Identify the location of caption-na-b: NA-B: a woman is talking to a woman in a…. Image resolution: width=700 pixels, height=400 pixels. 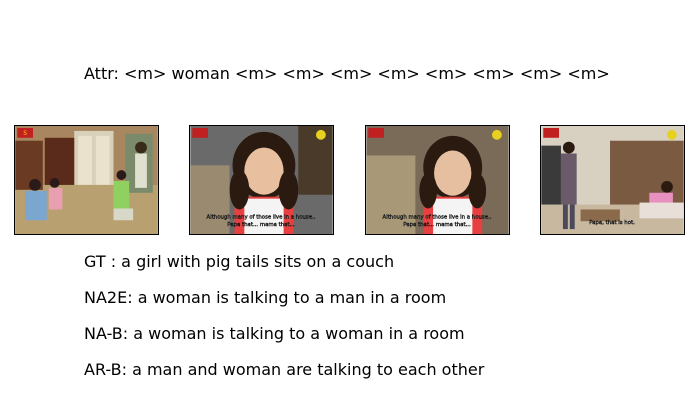
(274, 334).